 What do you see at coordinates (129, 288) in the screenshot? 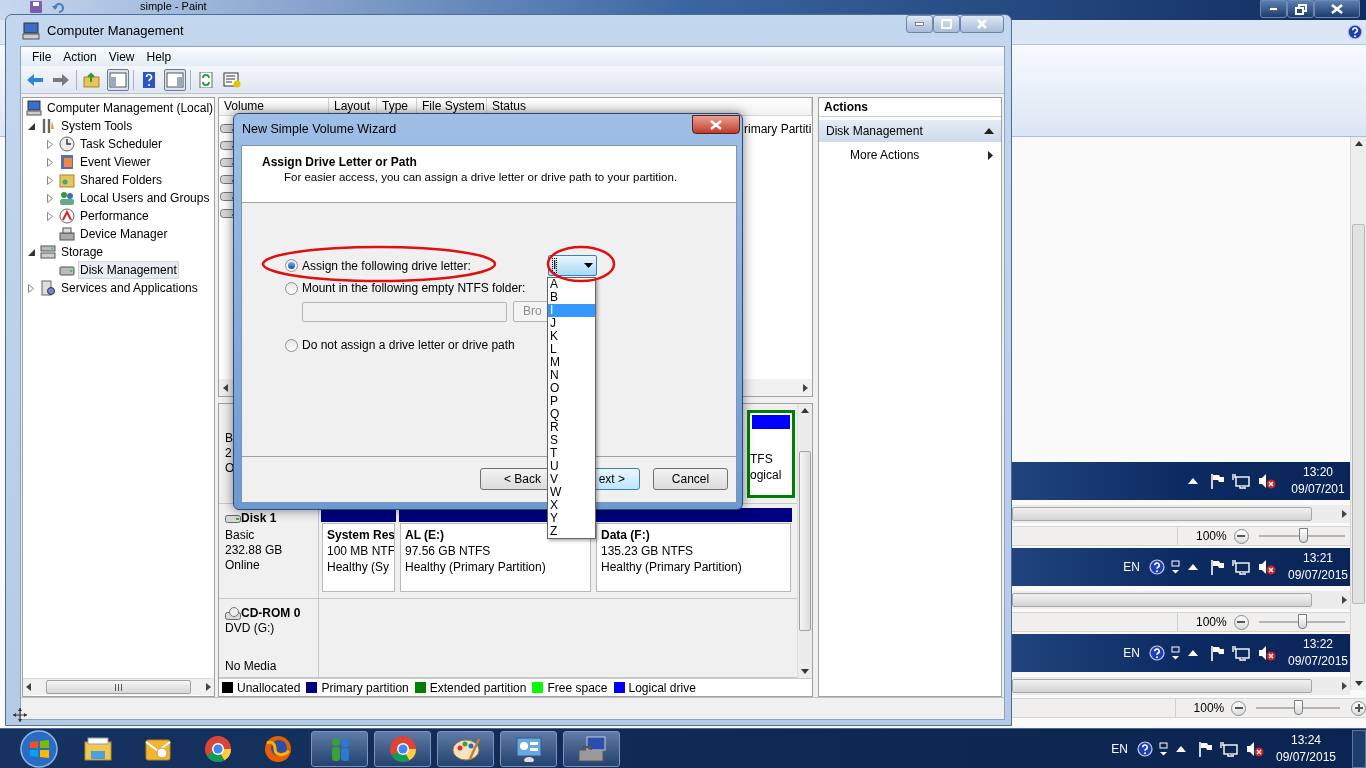
I see `tree-item: Services and Applications` at bounding box center [129, 288].